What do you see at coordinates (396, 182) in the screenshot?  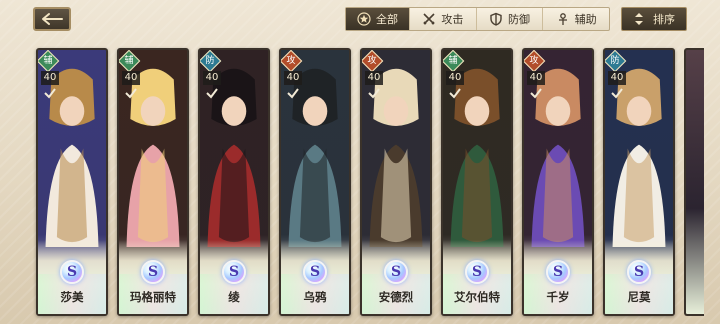 I see `character-card: 攻 40 S 安德烈` at bounding box center [396, 182].